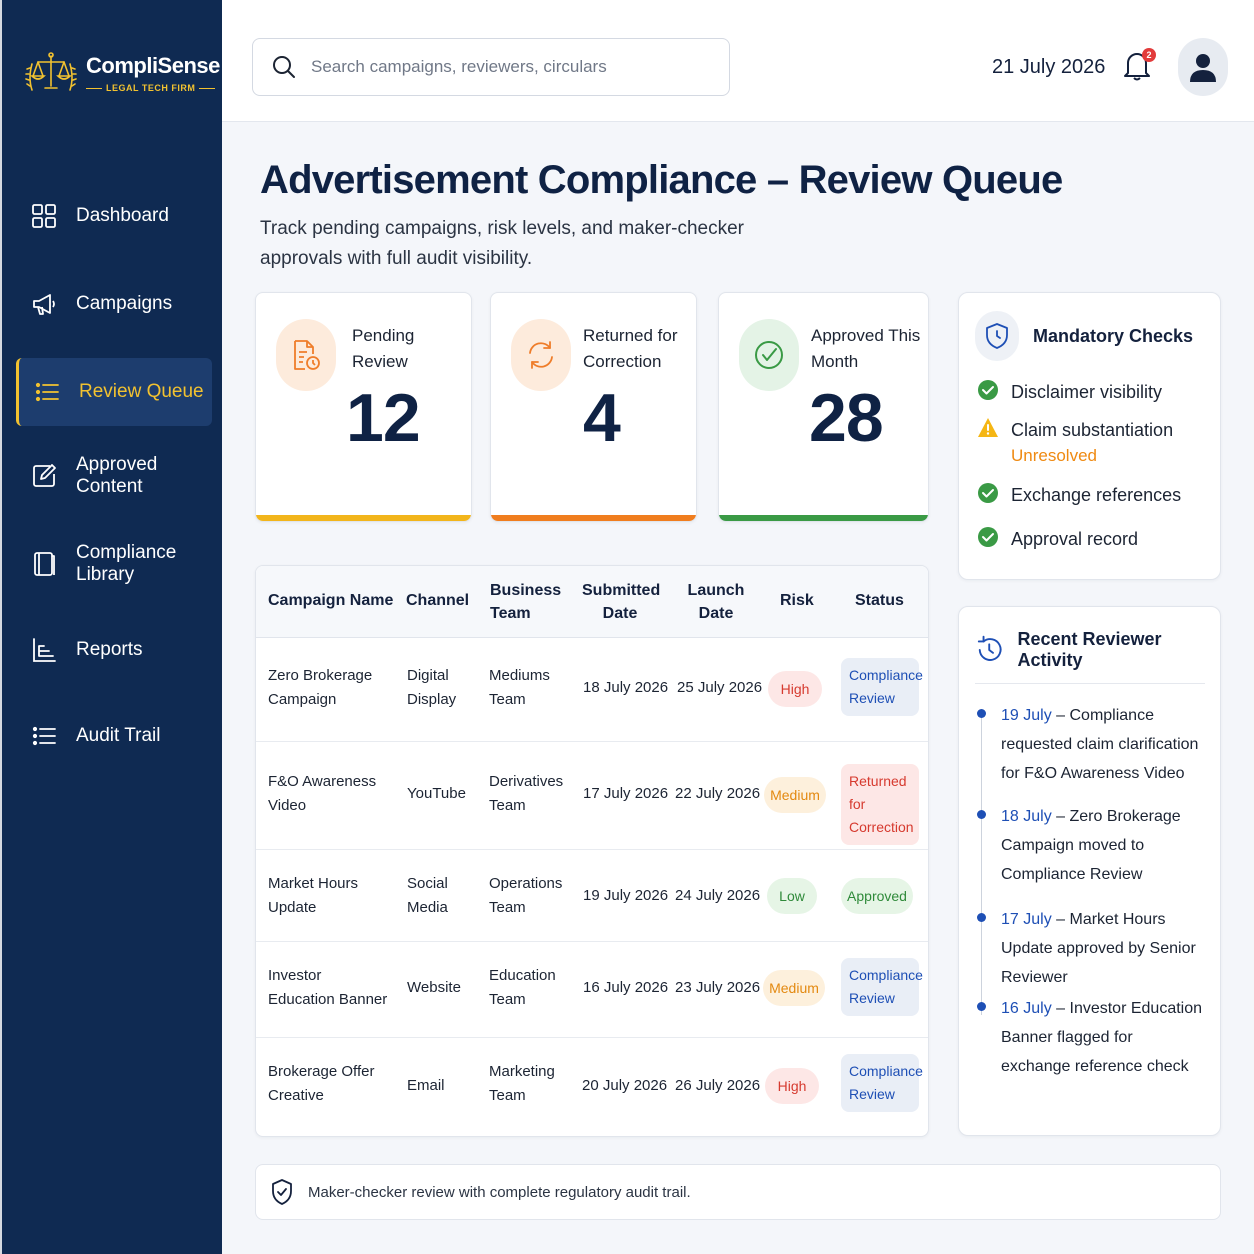 This screenshot has height=1254, width=1254. Describe the element at coordinates (1079, 495) in the screenshot. I see `check-item: Exchange references` at that location.